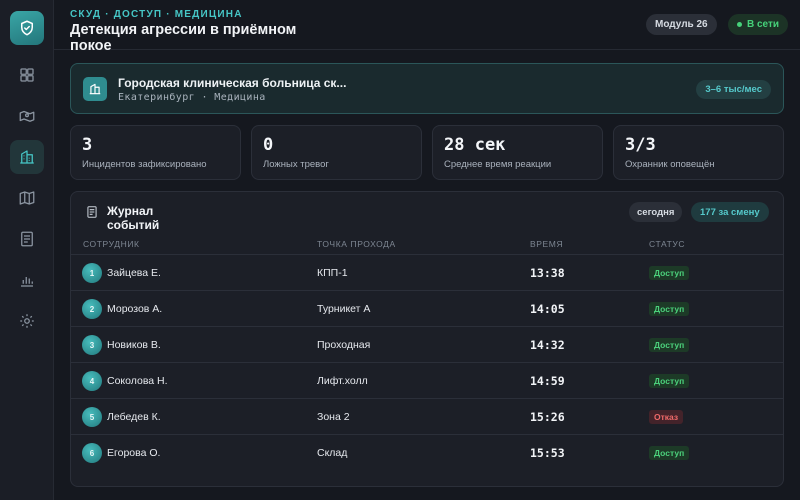  Describe the element at coordinates (27, 157) in the screenshot. I see `building-icon` at that location.